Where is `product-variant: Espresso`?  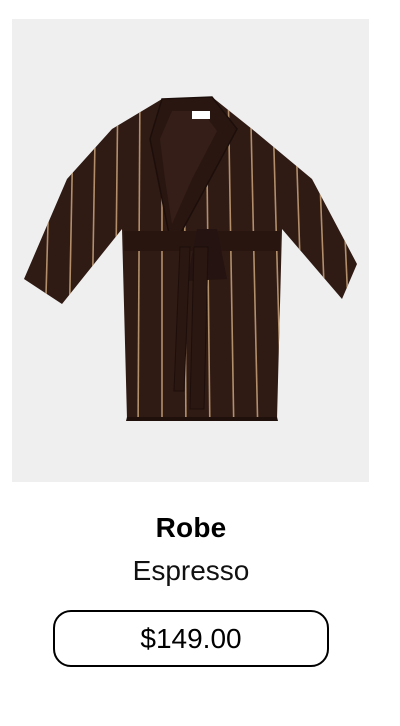
product-variant: Espresso is located at coordinates (191, 570).